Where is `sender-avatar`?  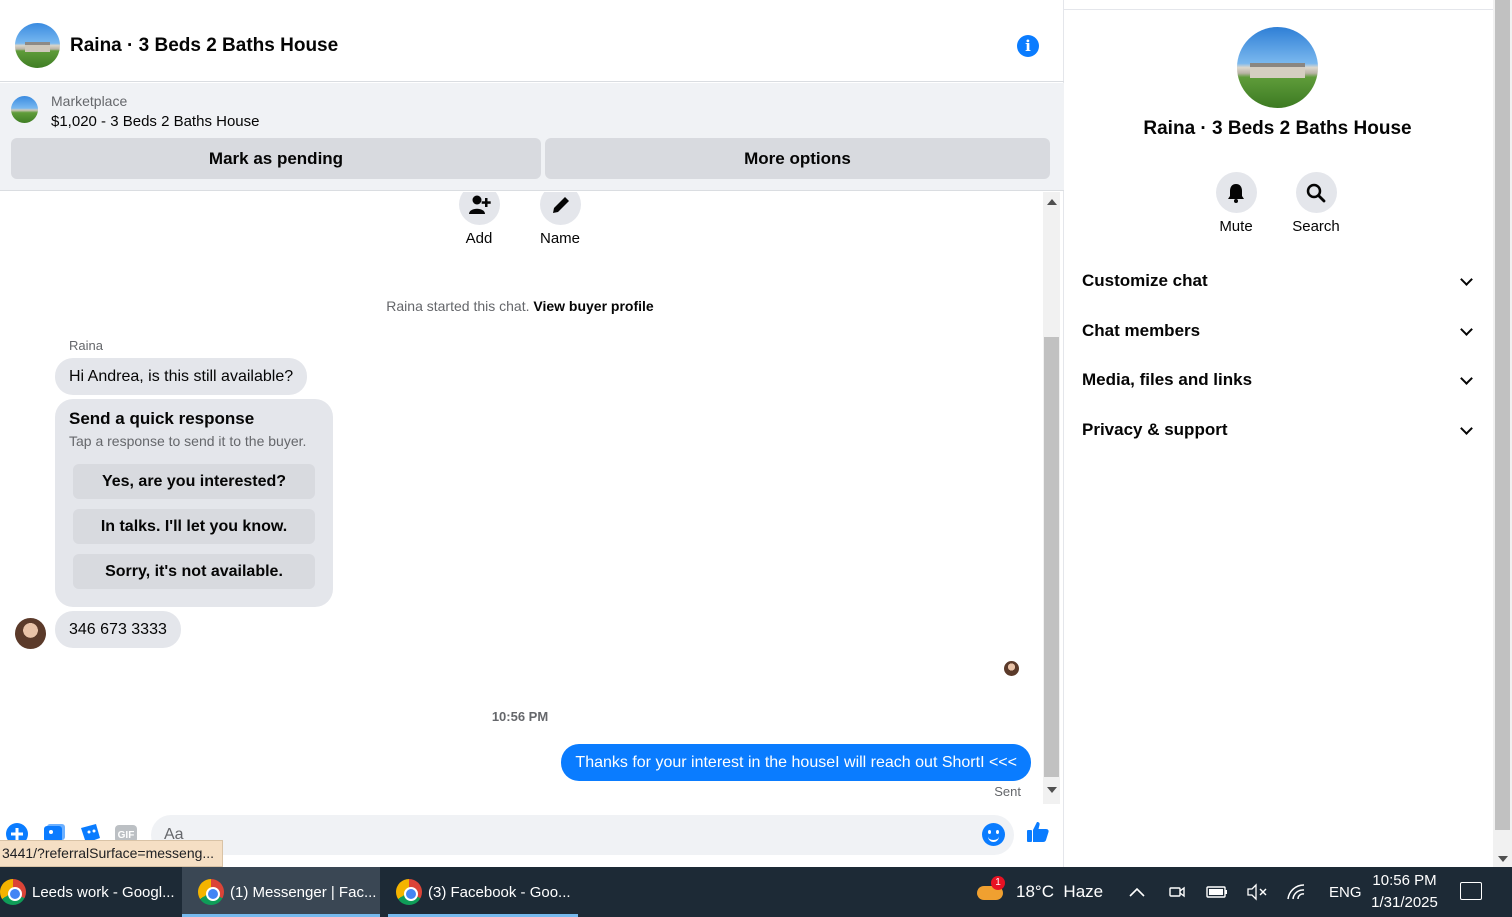
sender-avatar is located at coordinates (30, 633).